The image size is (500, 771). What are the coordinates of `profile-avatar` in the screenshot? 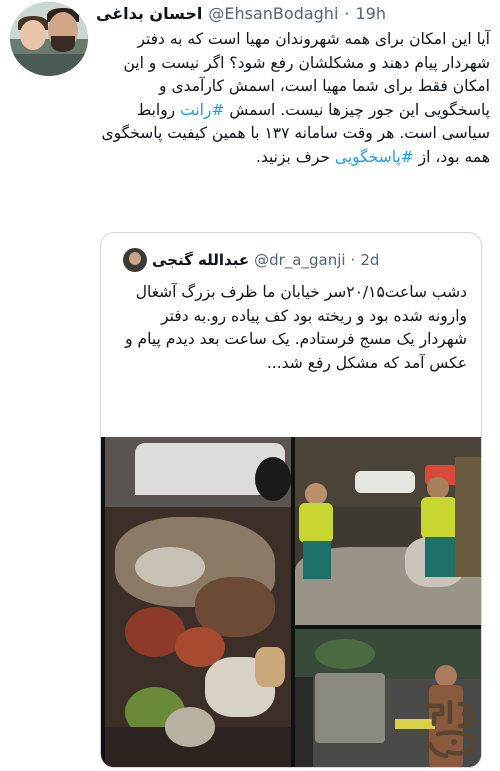 It's located at (49, 39).